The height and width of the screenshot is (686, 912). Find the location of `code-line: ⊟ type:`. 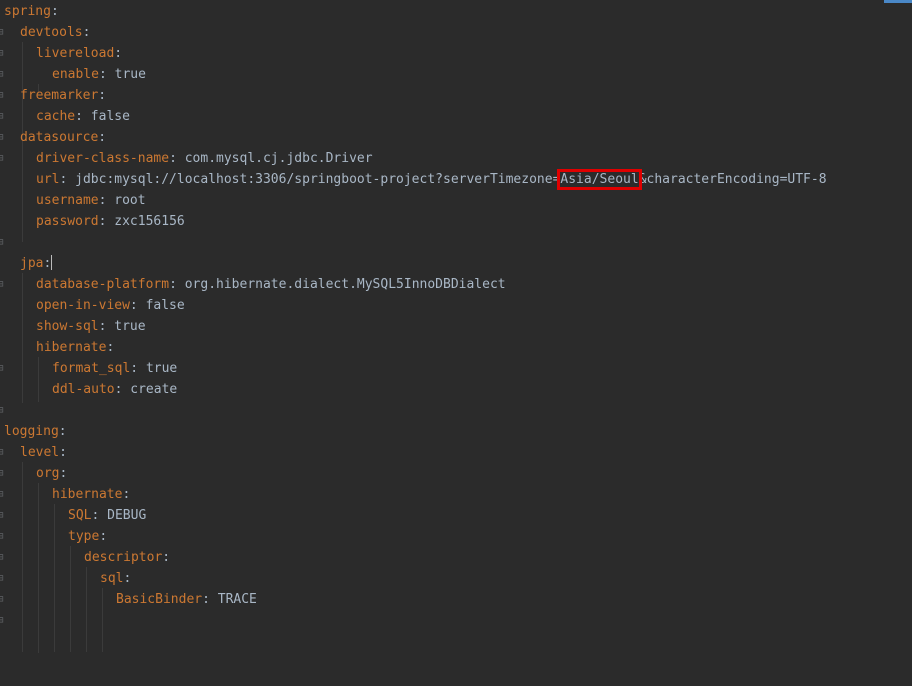

code-line: ⊟ type: is located at coordinates (456, 544).